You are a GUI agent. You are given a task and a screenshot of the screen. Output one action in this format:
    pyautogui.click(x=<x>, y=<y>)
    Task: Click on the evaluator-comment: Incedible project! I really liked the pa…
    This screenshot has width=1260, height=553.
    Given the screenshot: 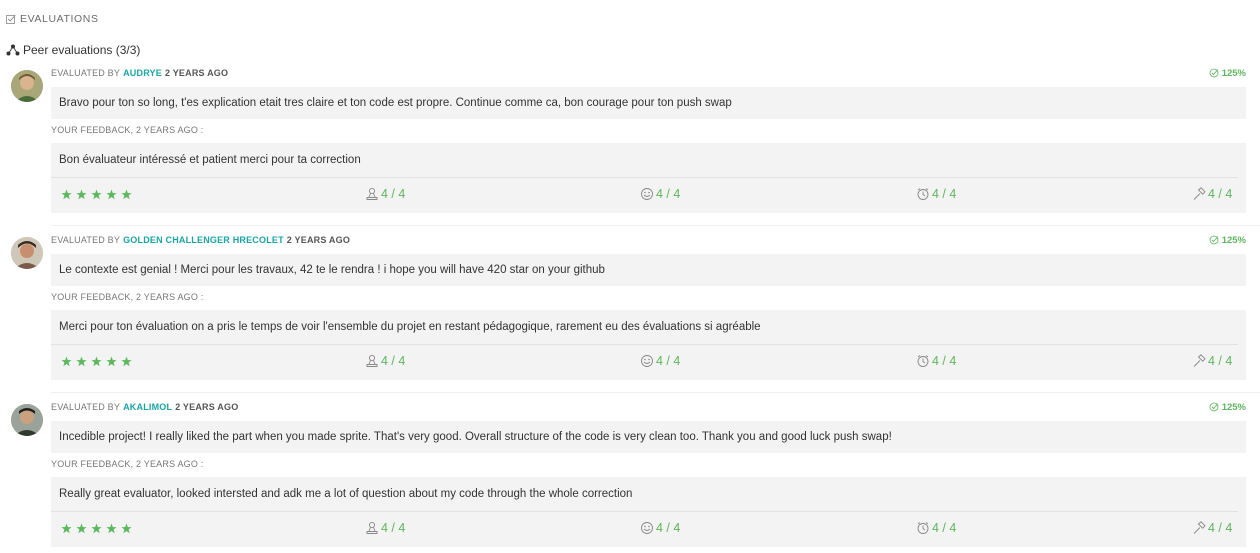 What is the action you would take?
    pyautogui.click(x=648, y=437)
    